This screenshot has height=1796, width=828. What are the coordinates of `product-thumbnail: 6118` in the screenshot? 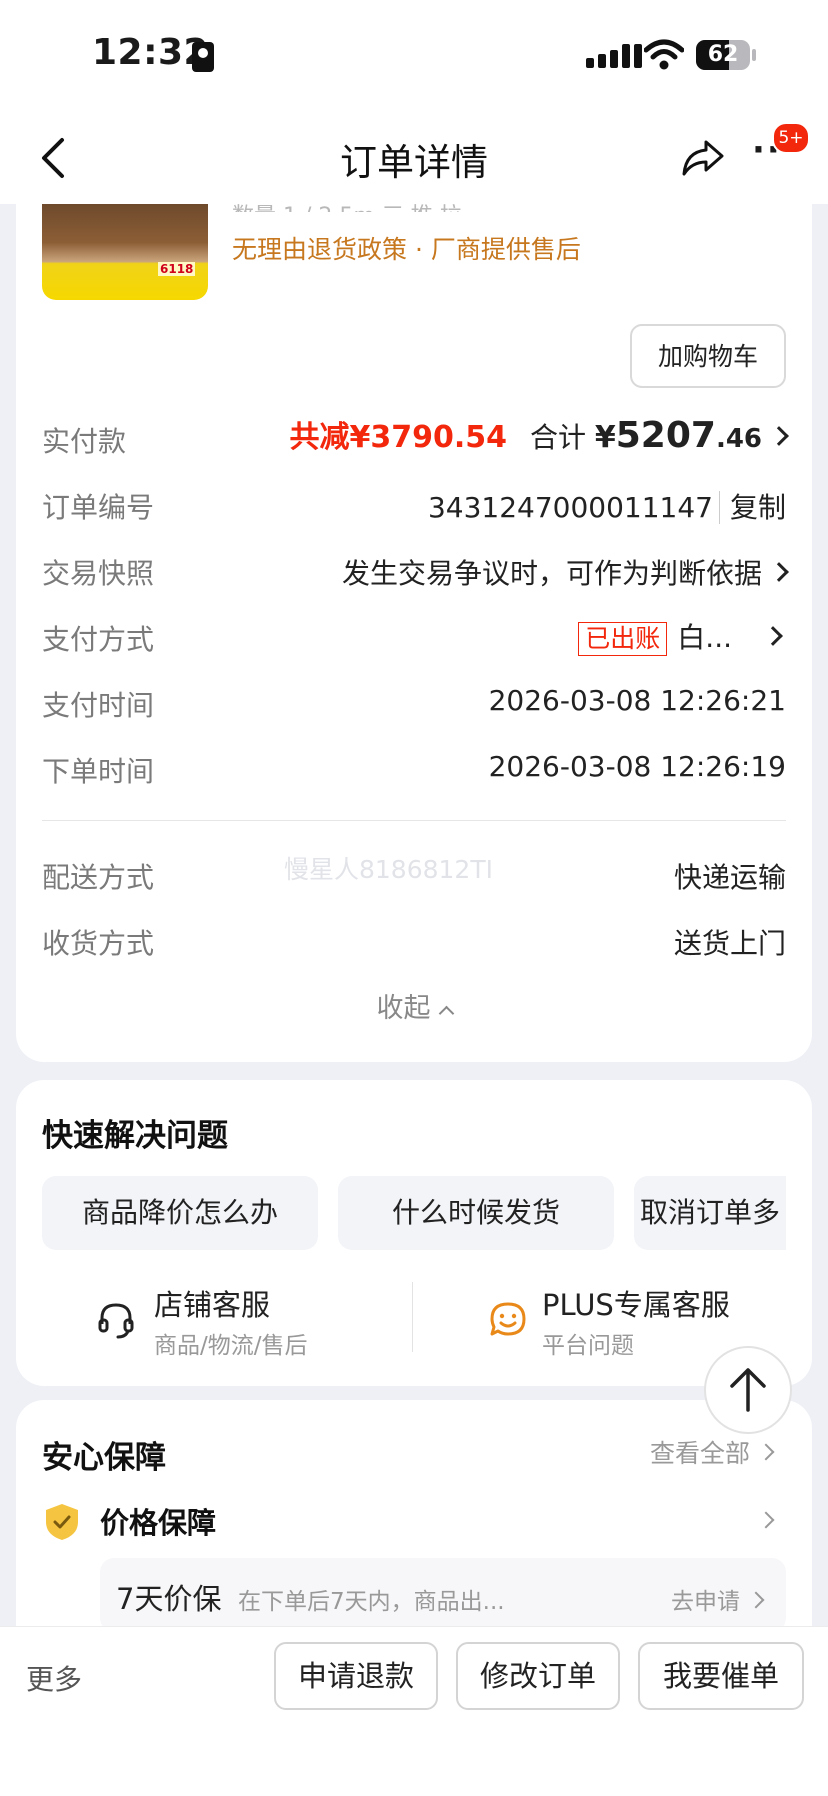 It's located at (125, 252).